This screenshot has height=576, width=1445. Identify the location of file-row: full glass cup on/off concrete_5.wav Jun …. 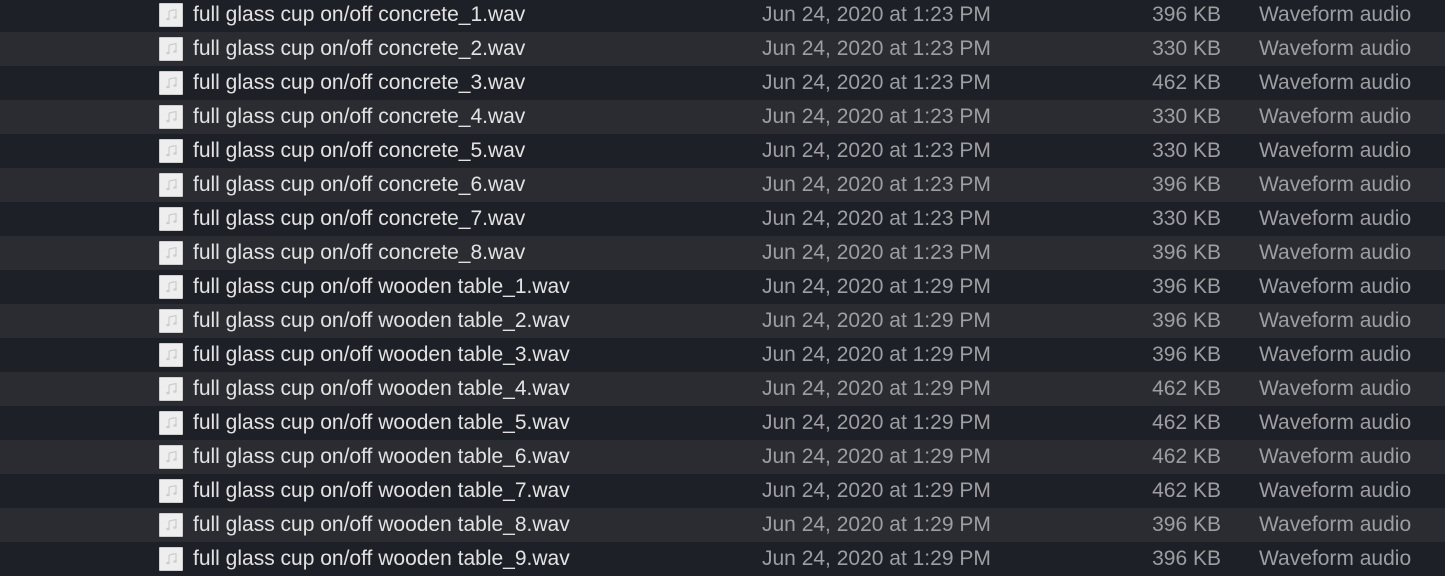
(722, 151).